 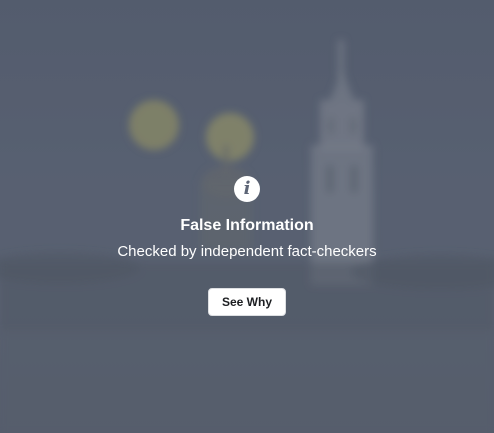 What do you see at coordinates (247, 251) in the screenshot?
I see `warning-subtitle: Checked by independent fact-checkers` at bounding box center [247, 251].